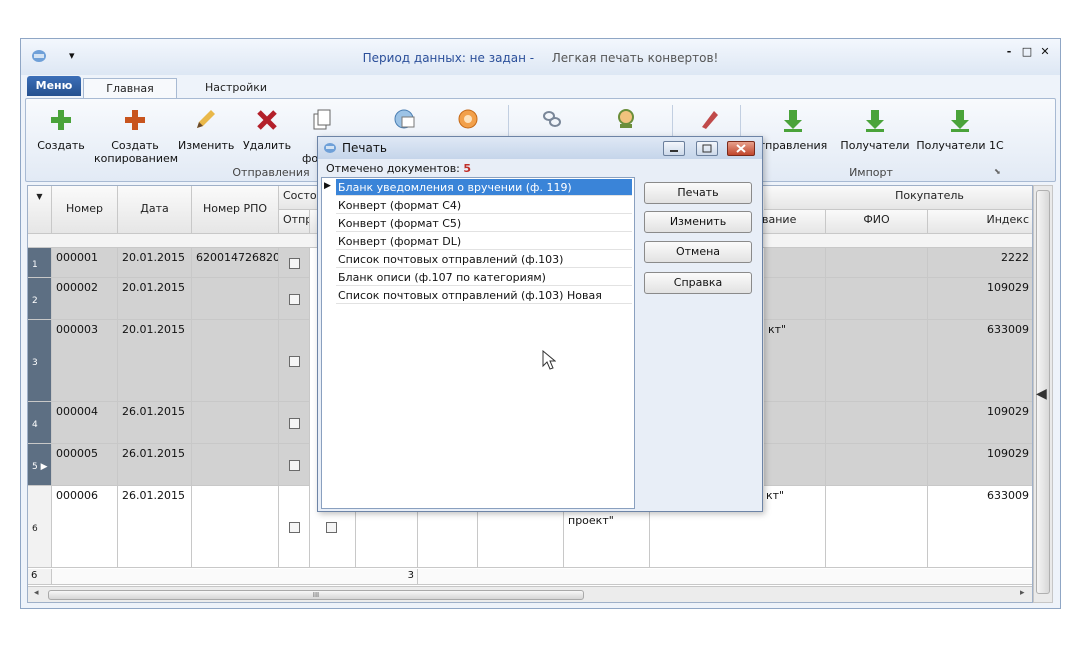  What do you see at coordinates (155, 210) in the screenshot?
I see `col-date: Дата` at bounding box center [155, 210].